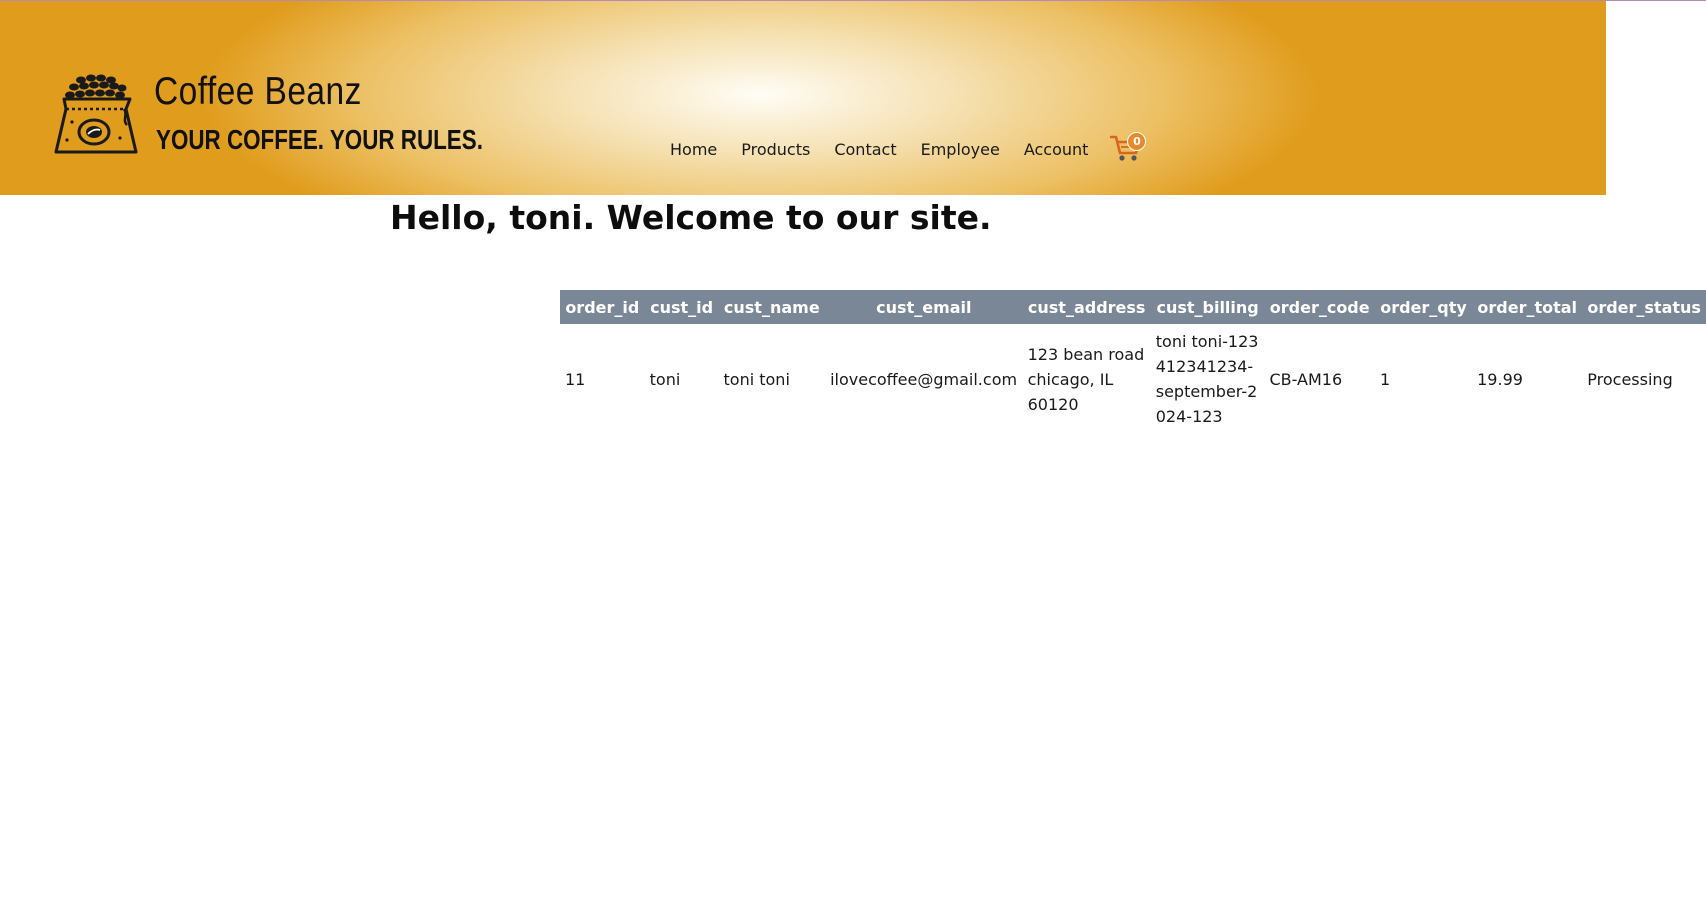 The height and width of the screenshot is (912, 1706). I want to click on column-header-order-id: order_id, so click(602, 307).